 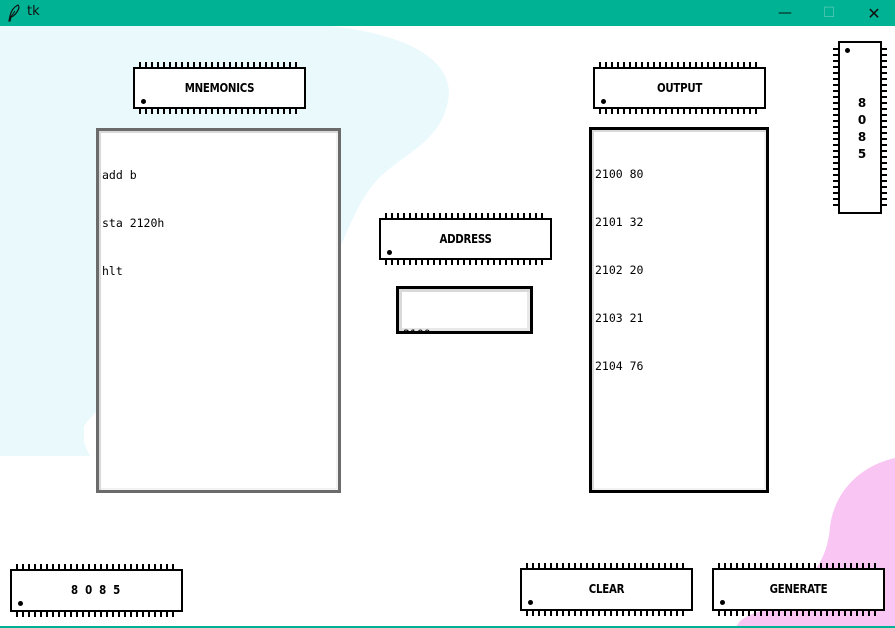 I want to click on close-button: ✕, so click(x=873, y=13).